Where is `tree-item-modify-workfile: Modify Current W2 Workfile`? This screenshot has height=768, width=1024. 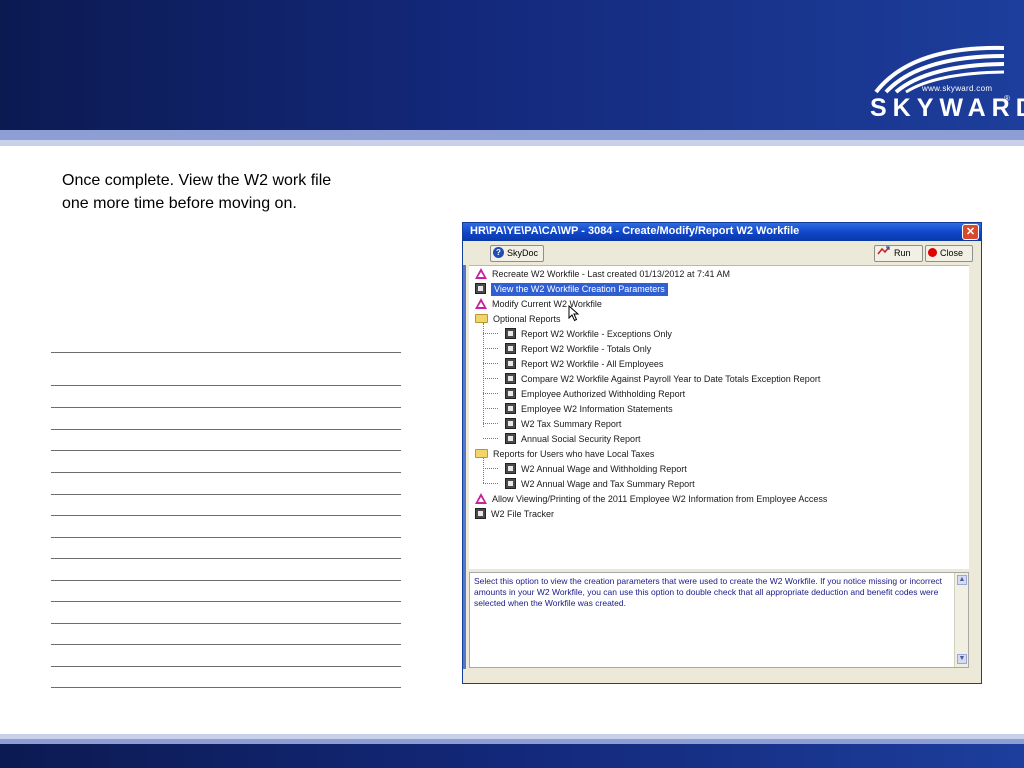
tree-item-modify-workfile: Modify Current W2 Workfile is located at coordinates (538, 304).